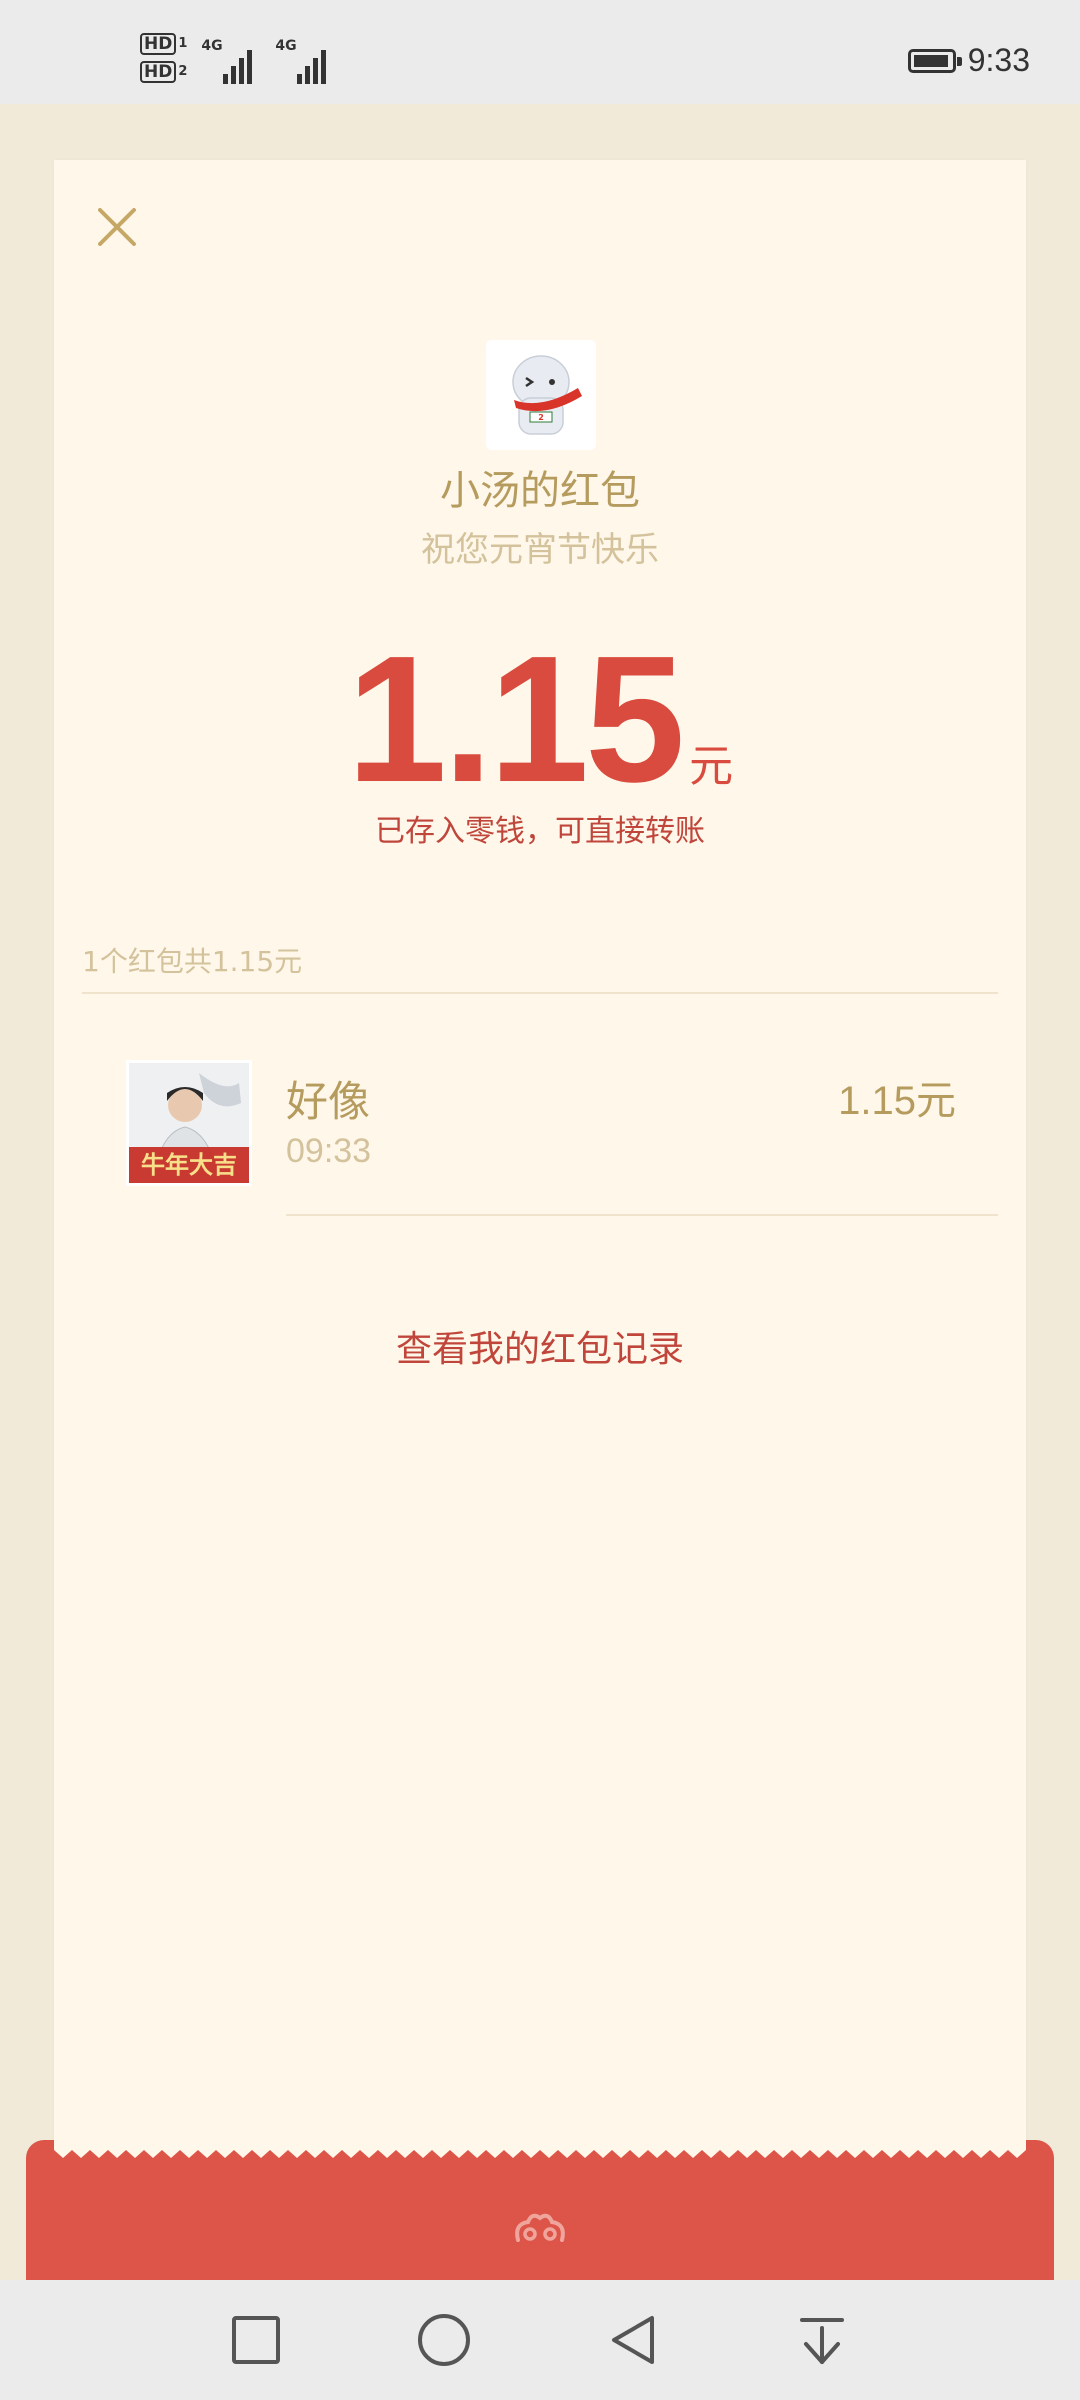 The width and height of the screenshot is (1080, 2400). What do you see at coordinates (540, 1210) in the screenshot?
I see `list-item: 牛年大吉 好像 09:33 1.15元` at bounding box center [540, 1210].